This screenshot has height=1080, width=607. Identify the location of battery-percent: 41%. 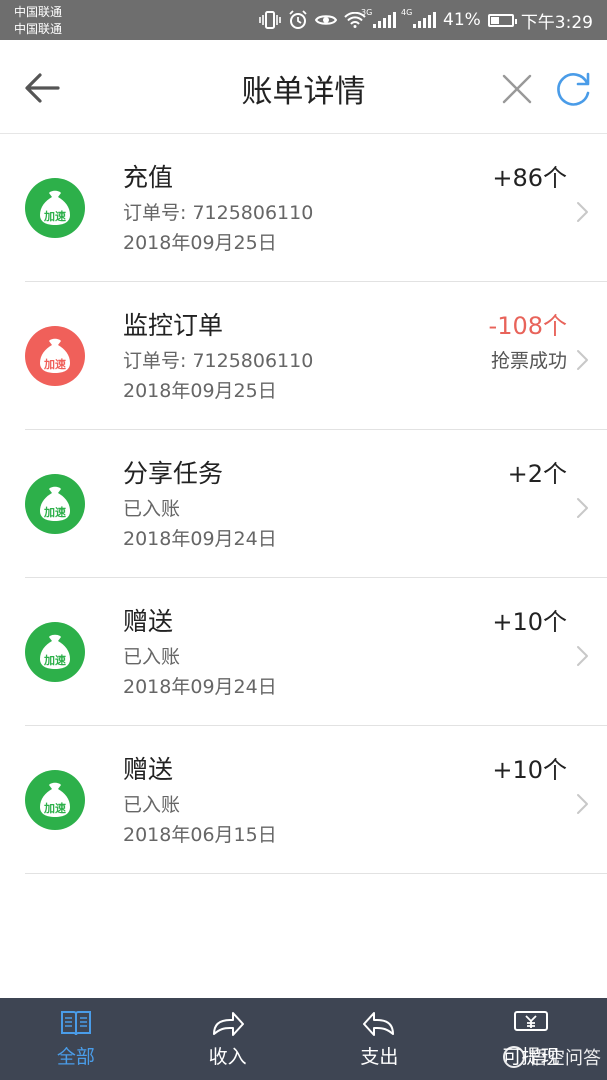
(462, 20).